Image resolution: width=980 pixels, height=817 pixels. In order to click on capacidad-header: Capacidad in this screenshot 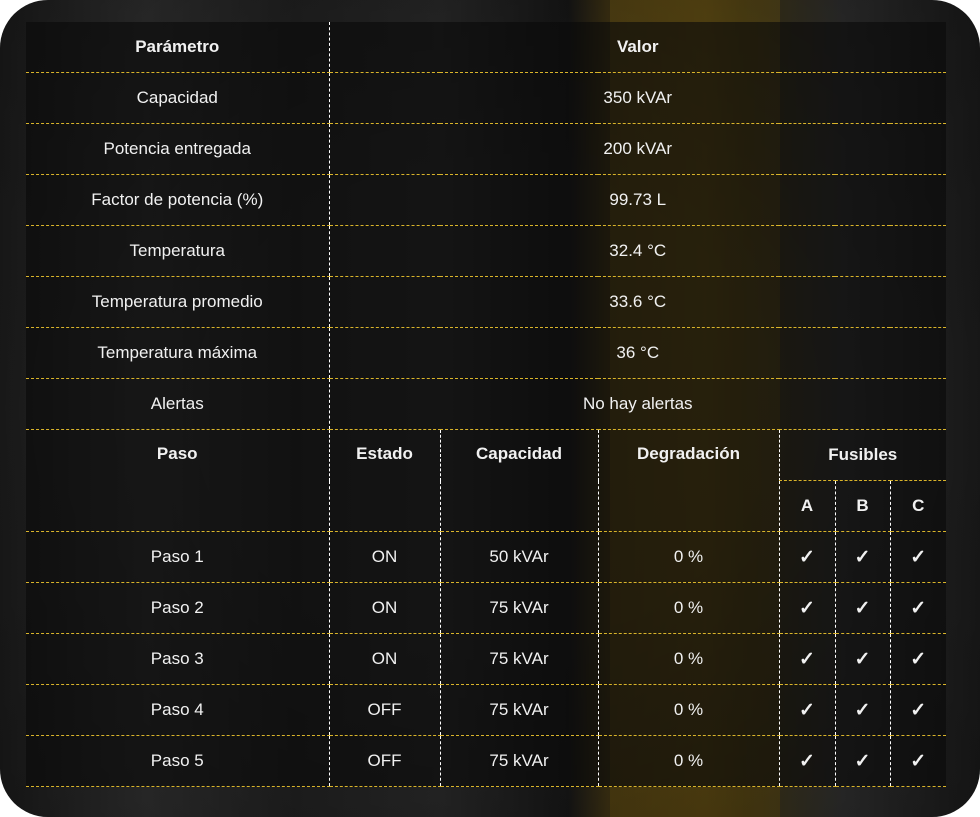, I will do `click(518, 480)`.